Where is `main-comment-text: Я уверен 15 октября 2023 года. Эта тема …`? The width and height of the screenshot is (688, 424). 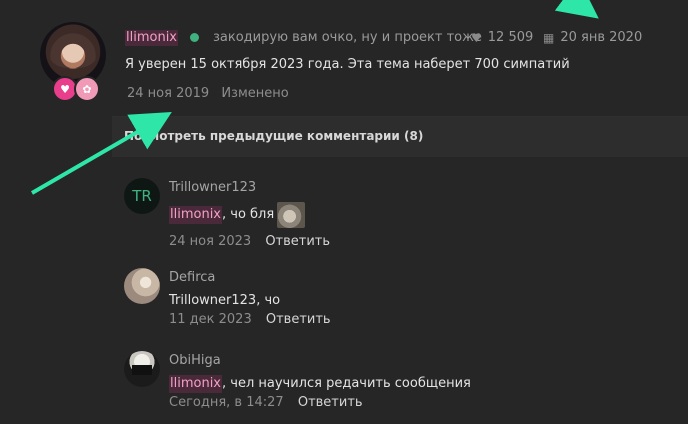
main-comment-text: Я уверен 15 октября 2023 года. Эта тема … is located at coordinates (347, 64).